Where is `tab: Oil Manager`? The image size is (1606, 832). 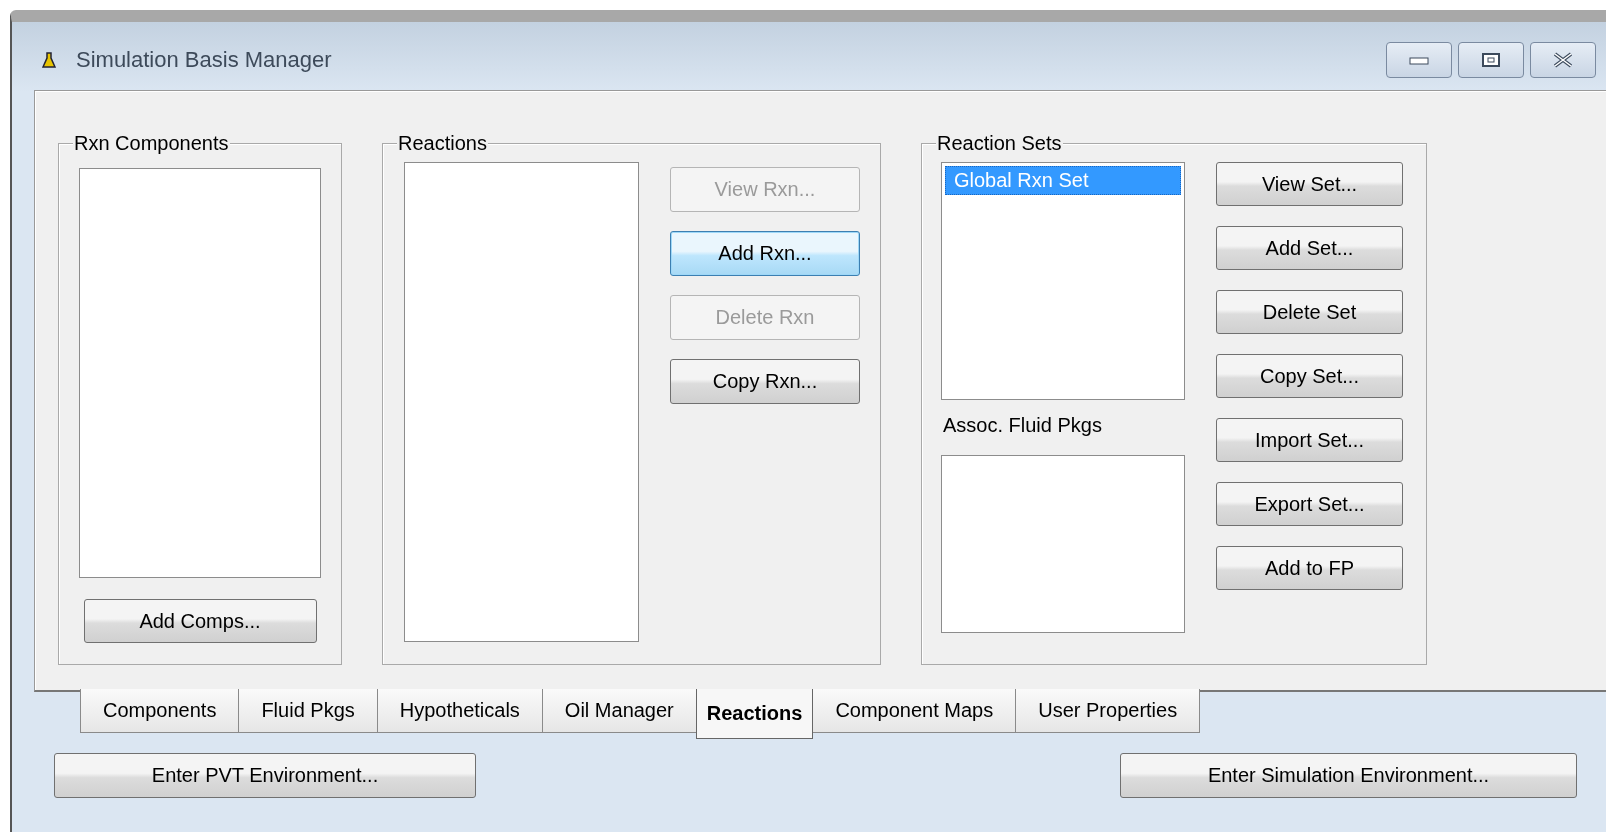
tab: Oil Manager is located at coordinates (619, 711).